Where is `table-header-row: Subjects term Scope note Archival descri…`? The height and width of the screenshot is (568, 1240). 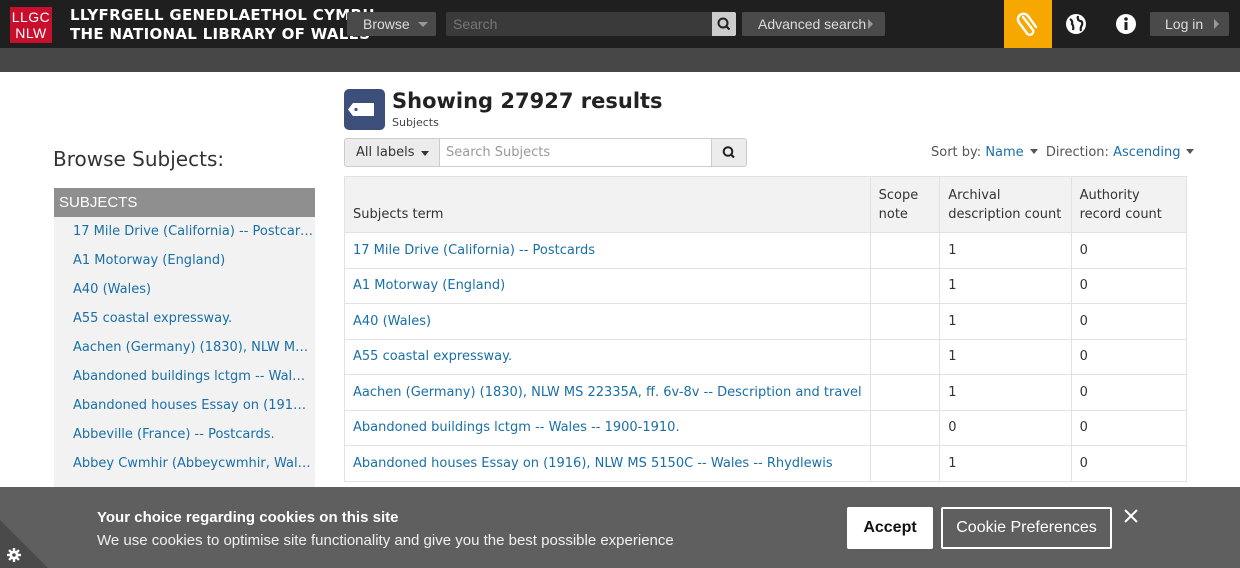
table-header-row: Subjects term Scope note Archival descri… is located at coordinates (766, 204).